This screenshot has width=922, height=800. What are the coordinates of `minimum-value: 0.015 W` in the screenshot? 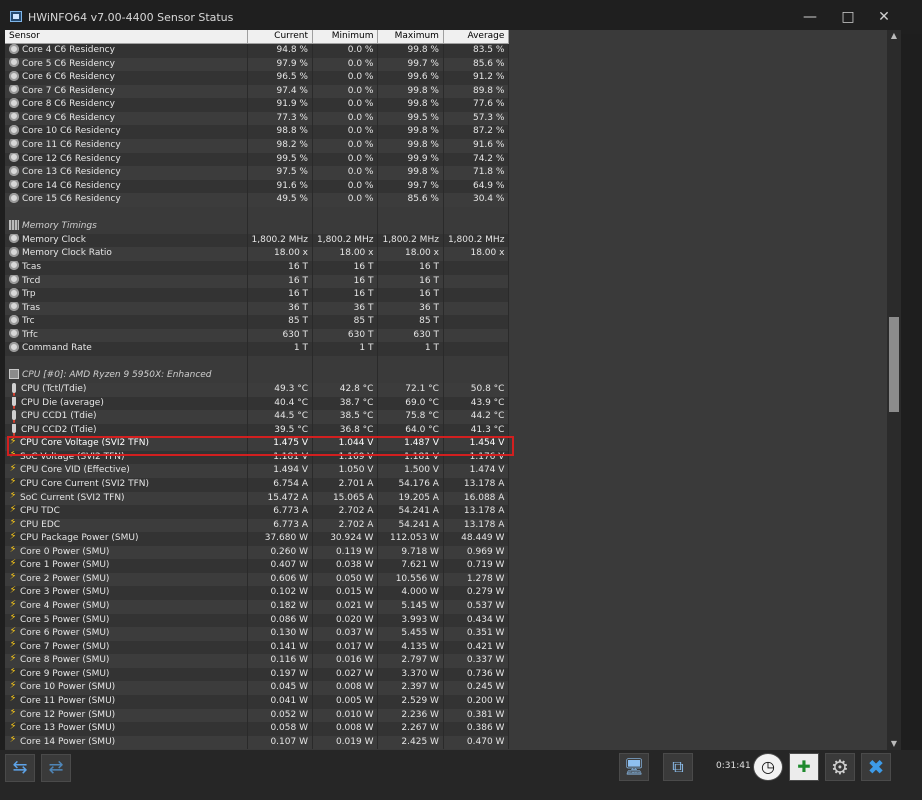 It's located at (345, 593).